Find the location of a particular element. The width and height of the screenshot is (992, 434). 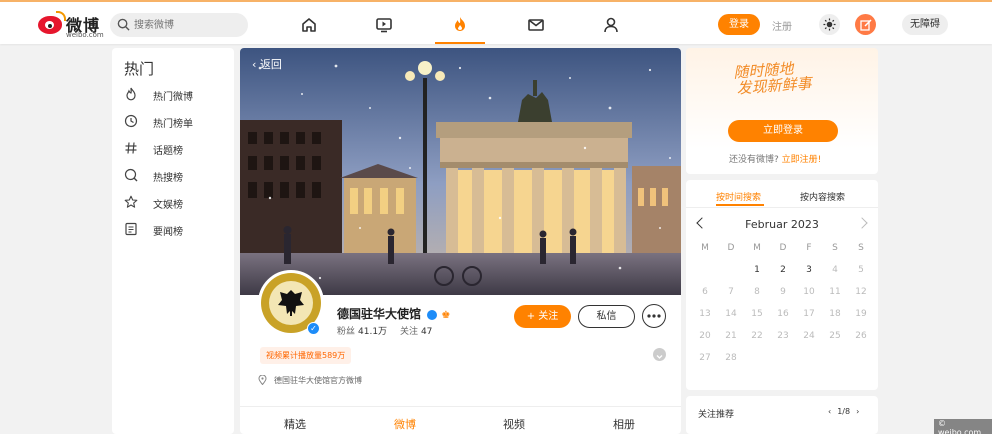

nav-profile is located at coordinates (611, 25).